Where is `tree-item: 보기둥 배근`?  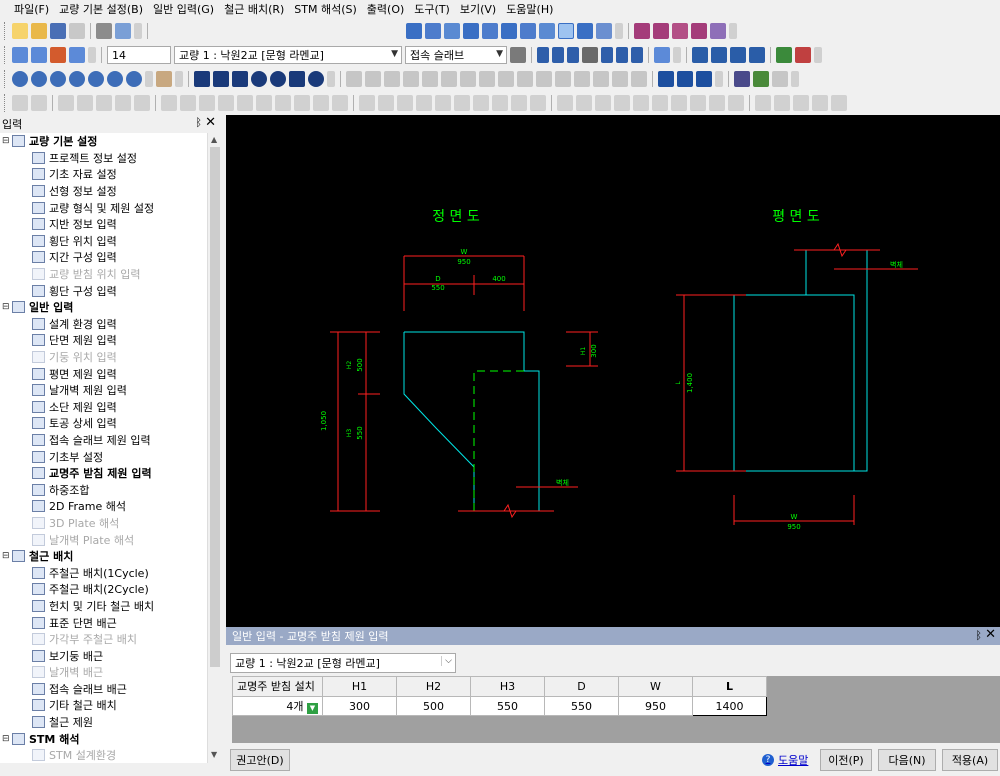
tree-item: 보기둥 배근 is located at coordinates (103, 655).